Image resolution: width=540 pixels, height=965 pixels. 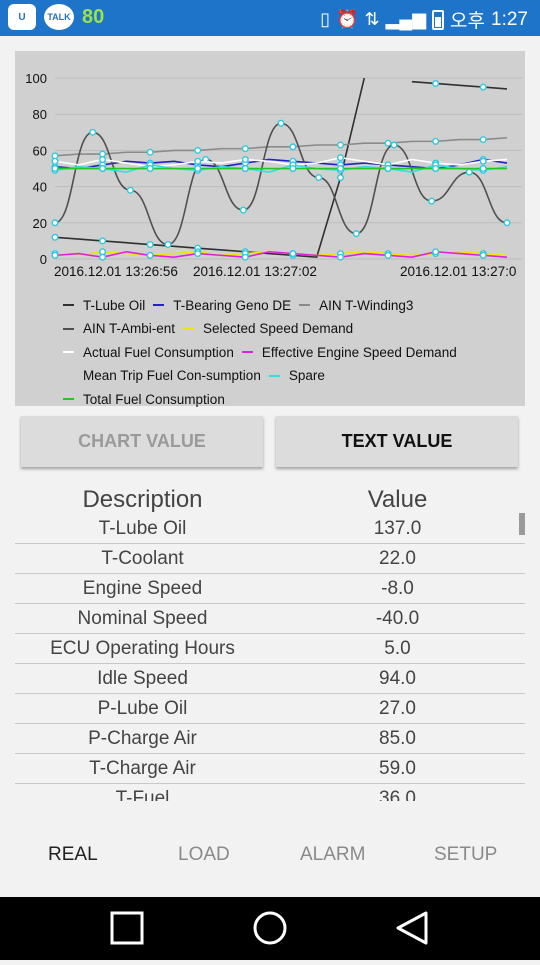 I want to click on system-nav-icons, so click(x=269, y=928).